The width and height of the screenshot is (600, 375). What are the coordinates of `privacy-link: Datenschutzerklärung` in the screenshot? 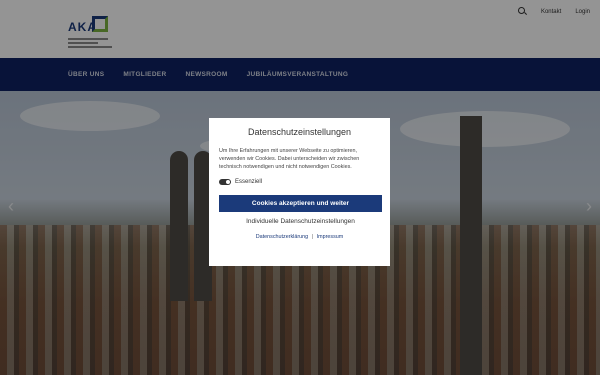 It's located at (282, 237).